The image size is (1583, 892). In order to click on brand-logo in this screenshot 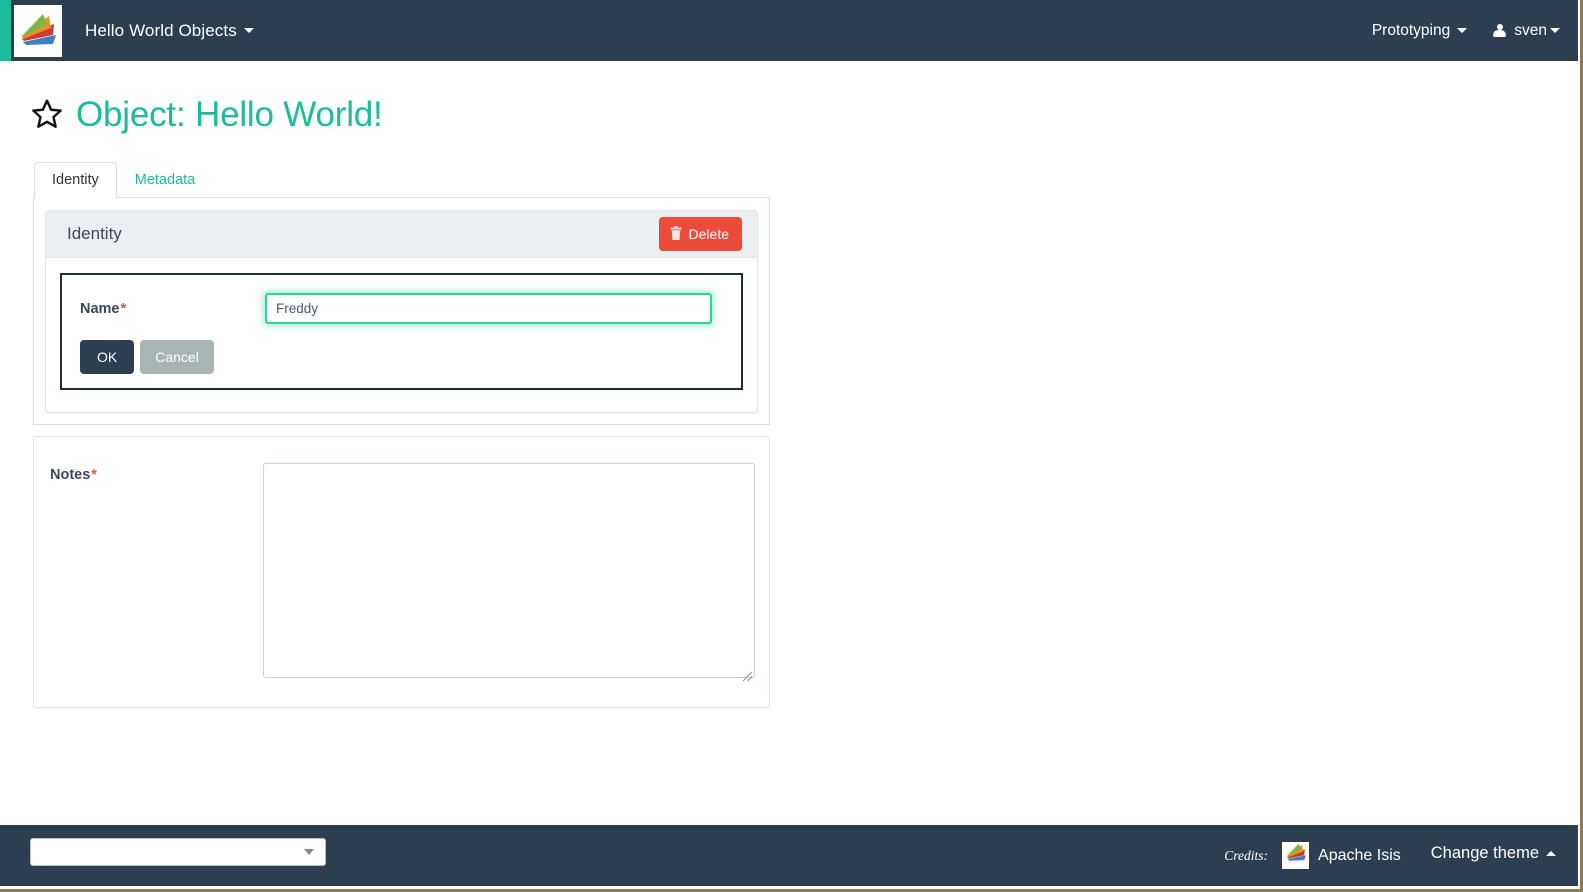, I will do `click(38, 31)`.